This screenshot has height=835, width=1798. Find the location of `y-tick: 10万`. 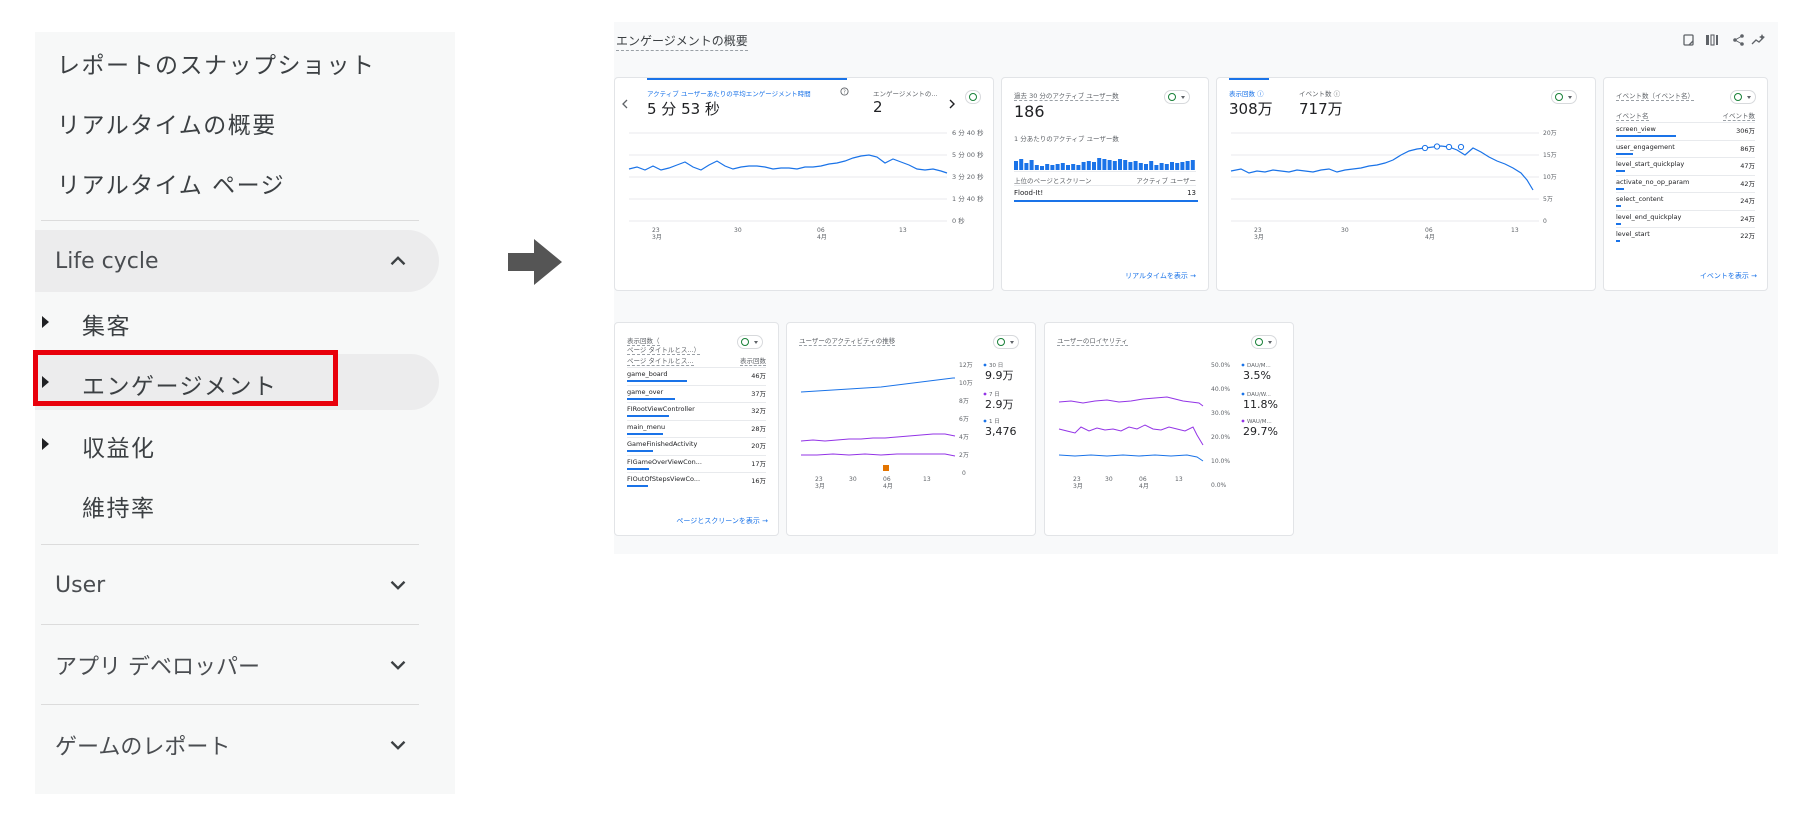

y-tick: 10万 is located at coordinates (966, 383).